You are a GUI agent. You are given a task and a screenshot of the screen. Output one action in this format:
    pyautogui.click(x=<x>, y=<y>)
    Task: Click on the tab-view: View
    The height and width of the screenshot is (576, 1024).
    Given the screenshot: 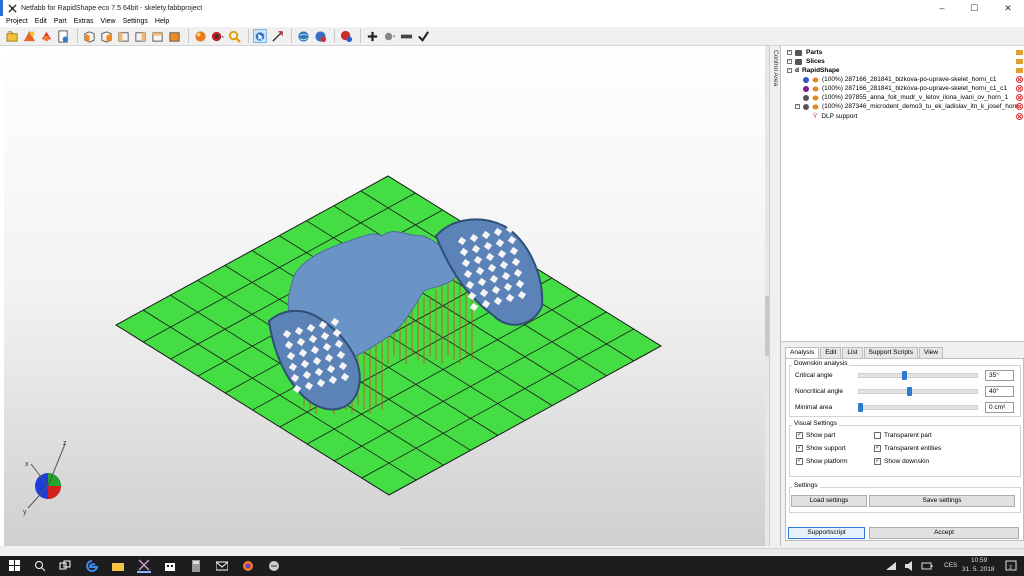 What is the action you would take?
    pyautogui.click(x=930, y=352)
    